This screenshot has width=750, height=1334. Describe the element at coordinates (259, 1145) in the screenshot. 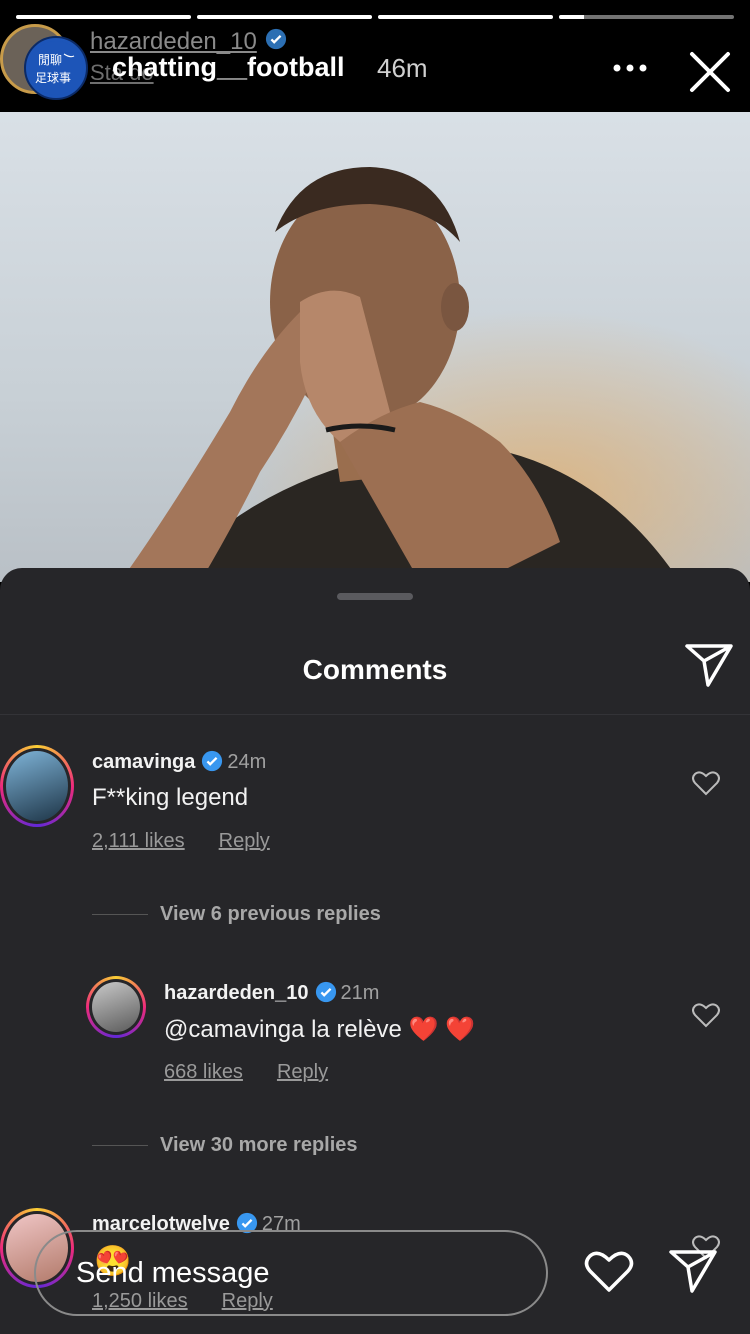

I see `view-more-replies: View 30 more replies` at that location.